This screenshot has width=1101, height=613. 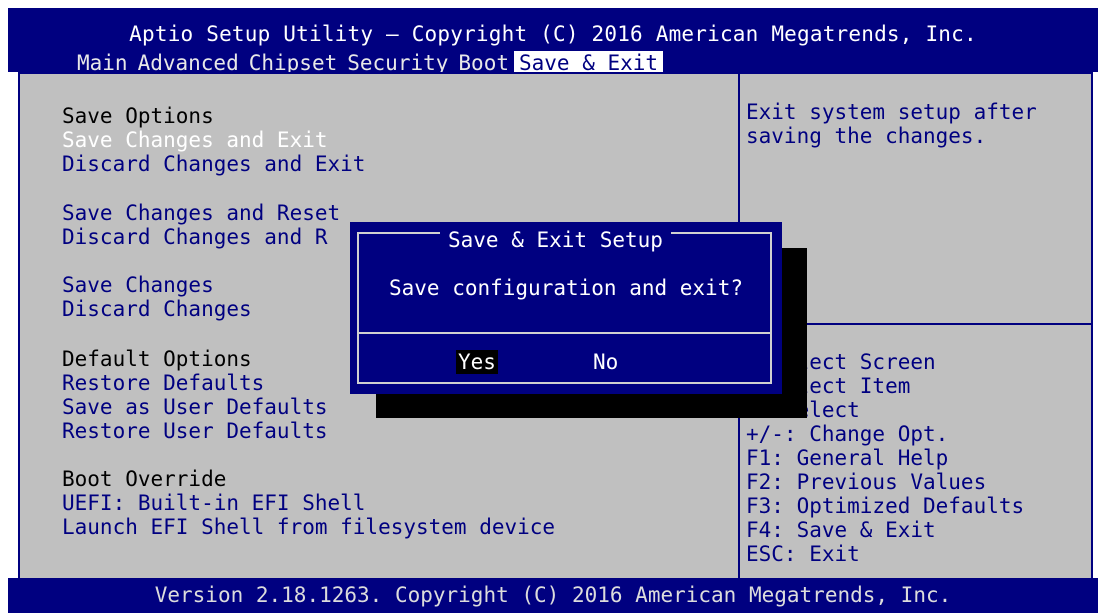 I want to click on default-options-heading: Default Options, so click(x=157, y=359).